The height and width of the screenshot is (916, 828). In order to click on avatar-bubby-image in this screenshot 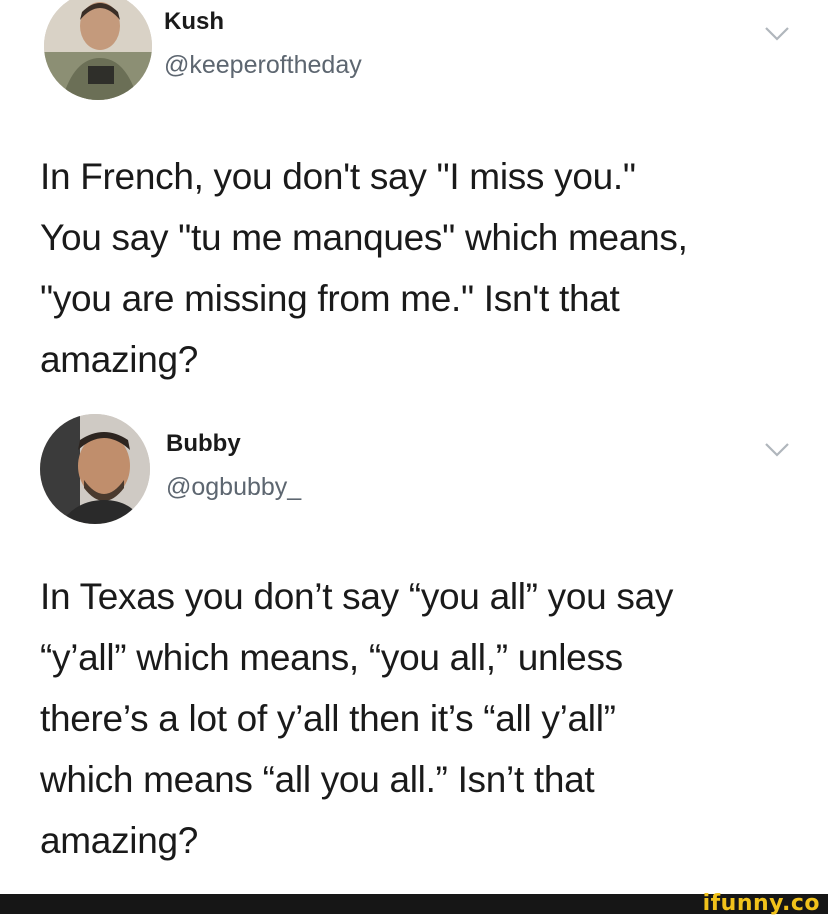, I will do `click(95, 469)`.